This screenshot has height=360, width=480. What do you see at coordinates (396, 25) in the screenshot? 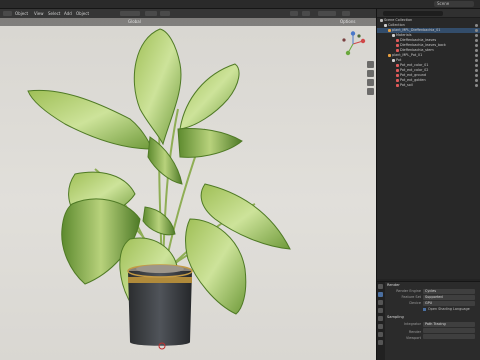
I see `outliner-item-label: Collection` at bounding box center [396, 25].